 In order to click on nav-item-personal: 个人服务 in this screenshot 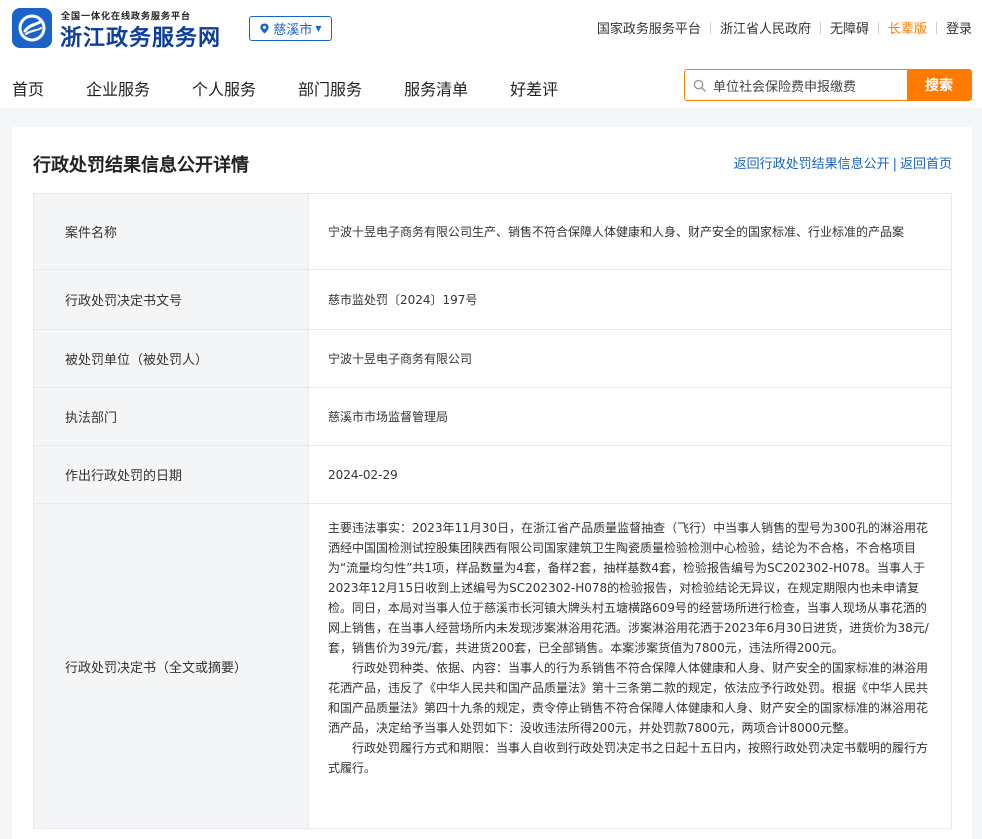, I will do `click(224, 88)`.